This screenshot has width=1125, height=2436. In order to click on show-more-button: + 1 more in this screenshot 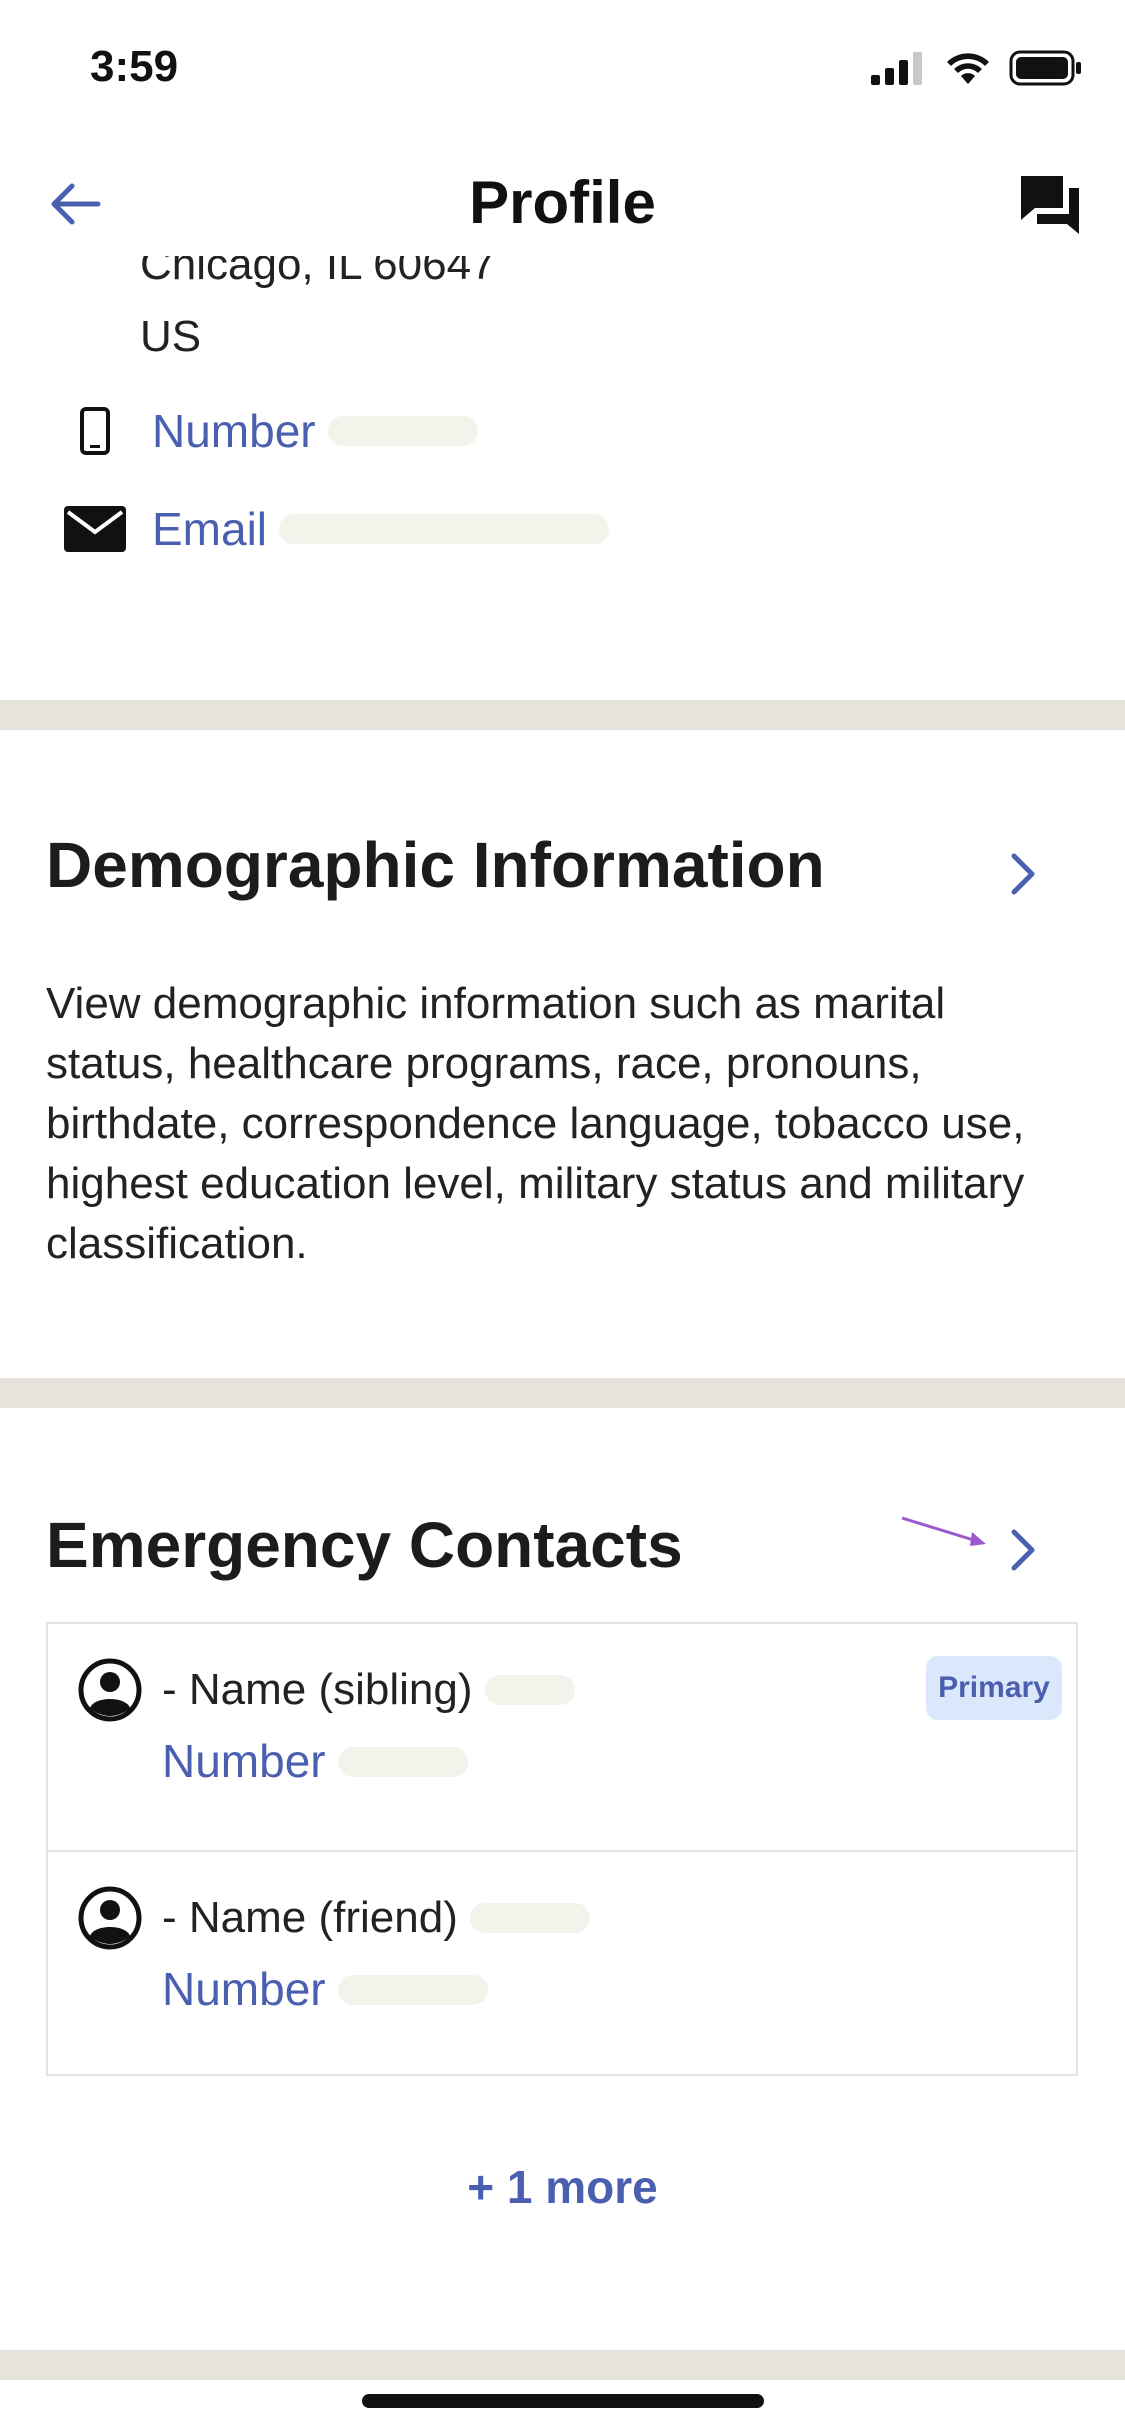, I will do `click(562, 2187)`.